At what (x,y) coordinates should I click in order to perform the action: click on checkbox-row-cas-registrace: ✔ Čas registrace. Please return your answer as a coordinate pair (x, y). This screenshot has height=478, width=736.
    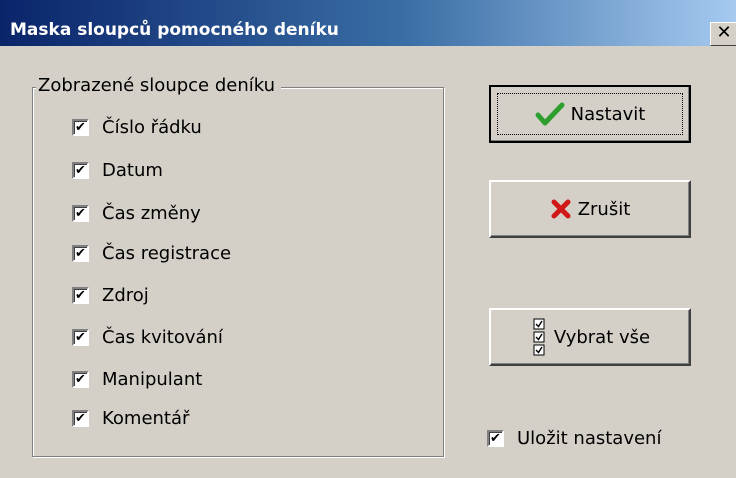
    Looking at the image, I should click on (151, 253).